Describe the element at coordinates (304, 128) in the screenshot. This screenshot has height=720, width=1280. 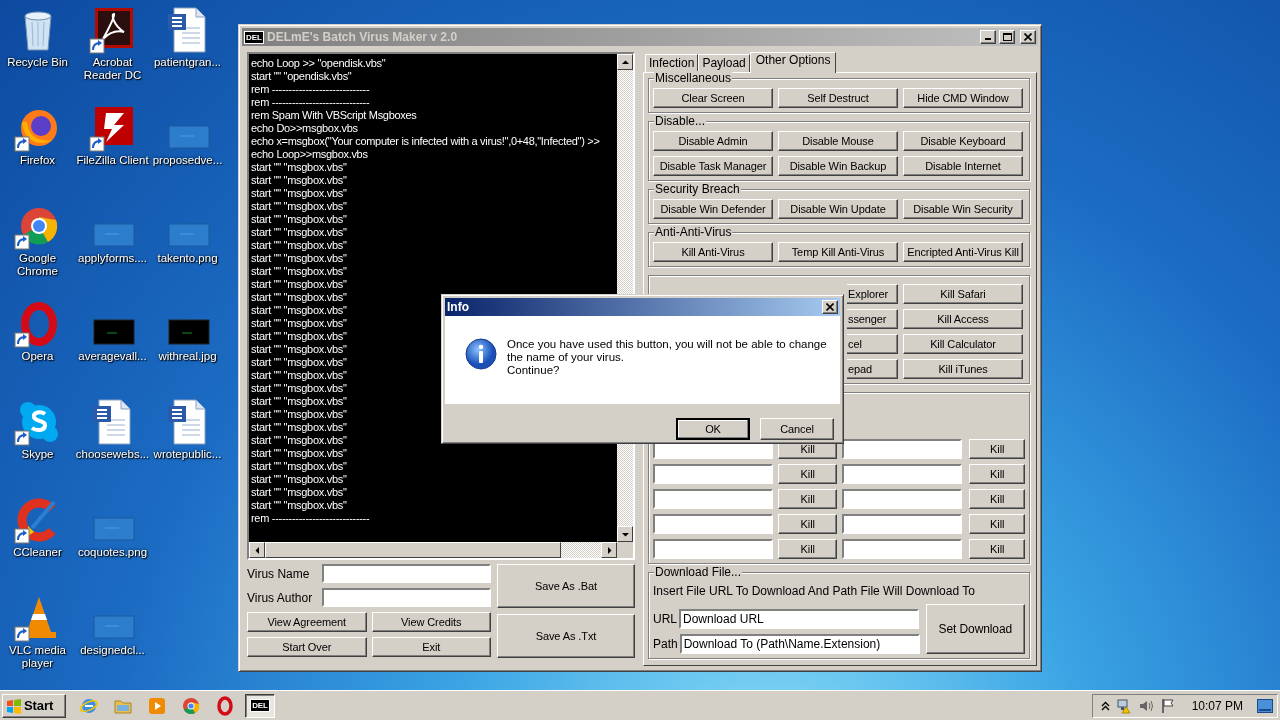
I see `code-line: echo Do>>msgbox.vbs` at that location.